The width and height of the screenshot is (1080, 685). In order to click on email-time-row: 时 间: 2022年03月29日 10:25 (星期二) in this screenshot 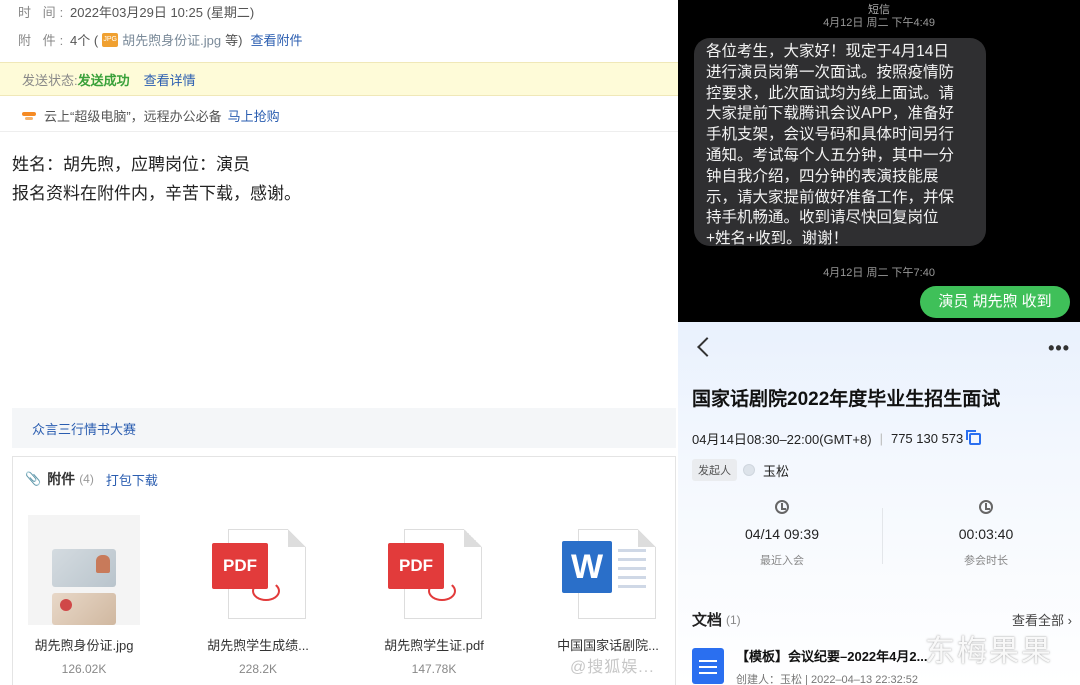, I will do `click(136, 11)`.